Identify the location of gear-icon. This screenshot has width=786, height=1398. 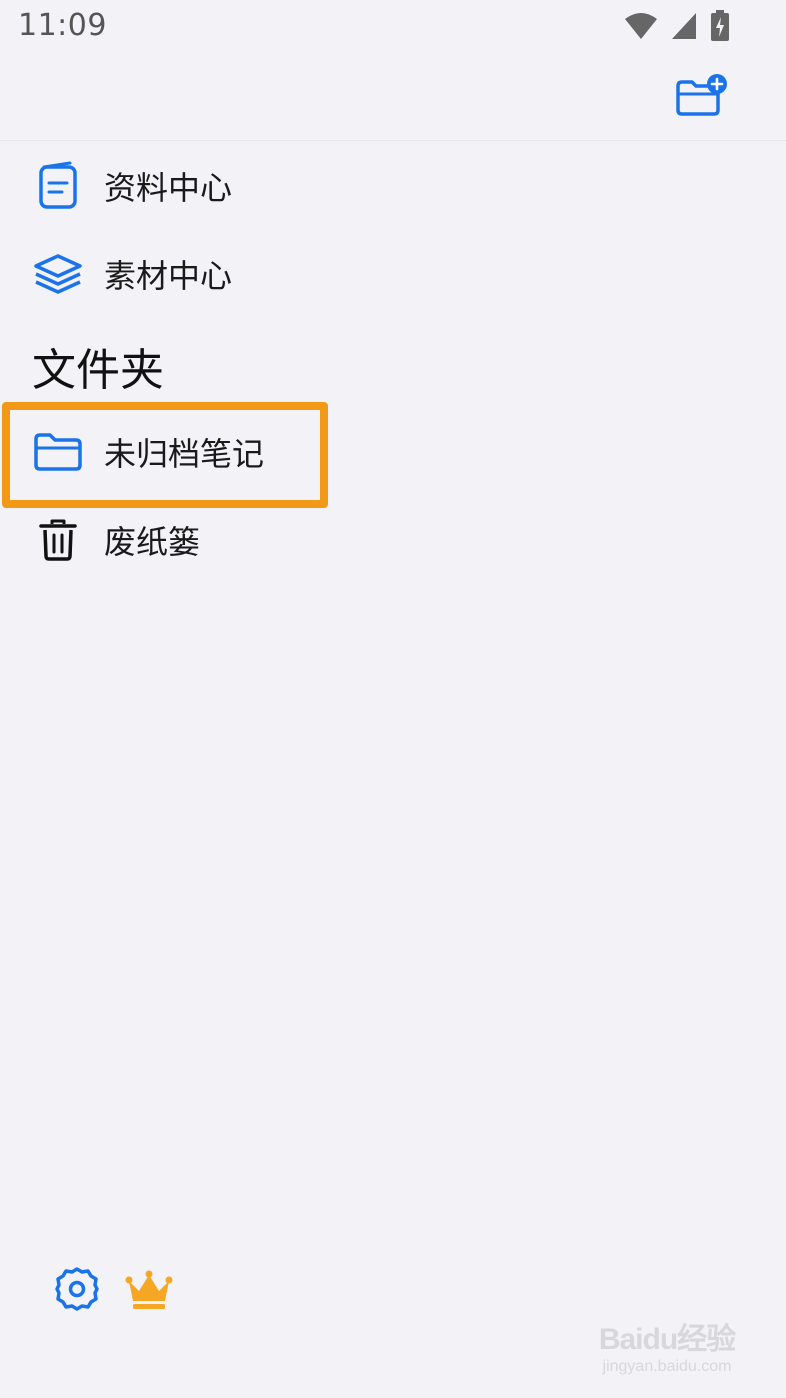
(77, 1289).